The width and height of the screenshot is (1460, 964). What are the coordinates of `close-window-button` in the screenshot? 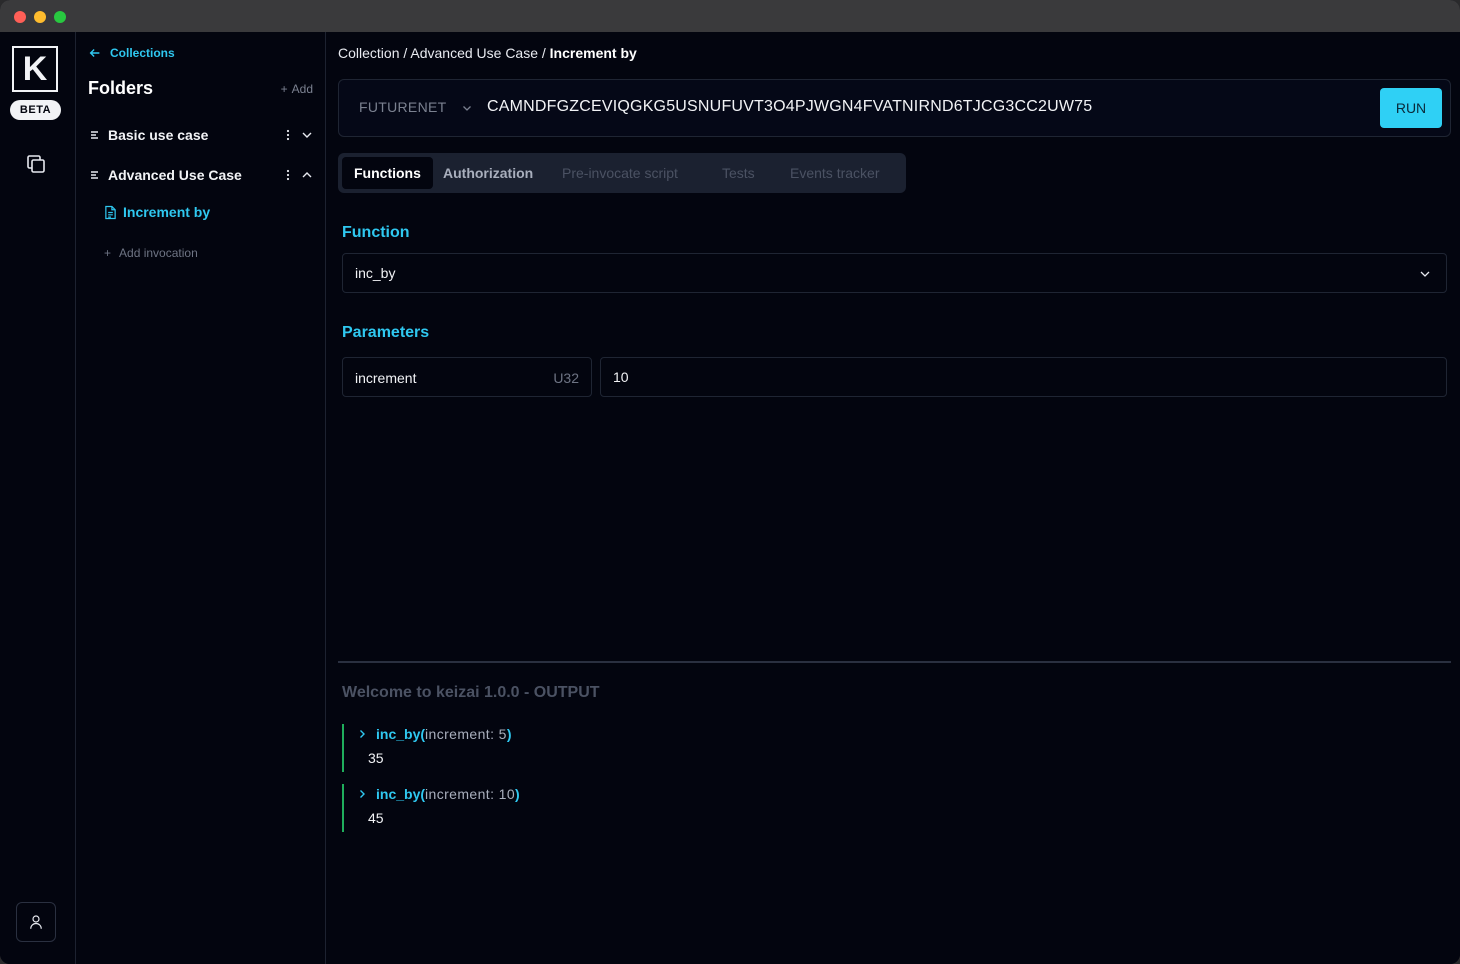 It's located at (20, 17).